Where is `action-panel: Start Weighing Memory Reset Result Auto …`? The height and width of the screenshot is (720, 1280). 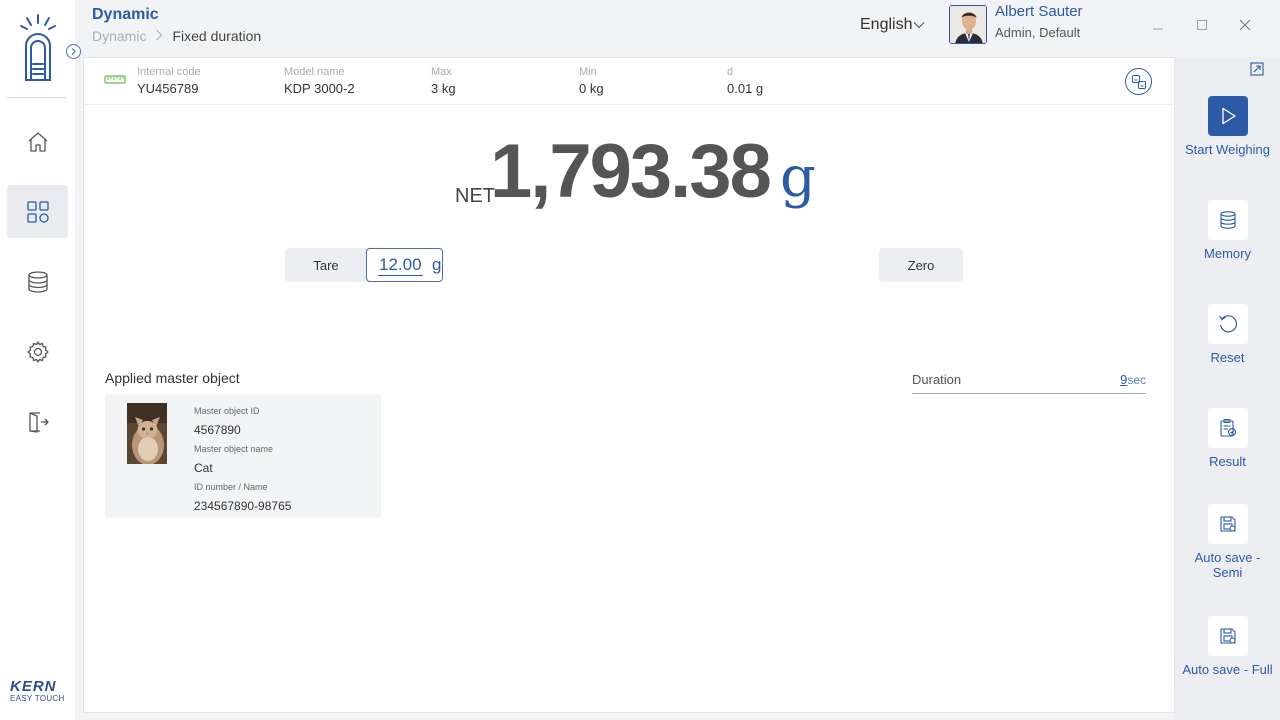
action-panel: Start Weighing Memory Reset Result Auto … is located at coordinates (1227, 388).